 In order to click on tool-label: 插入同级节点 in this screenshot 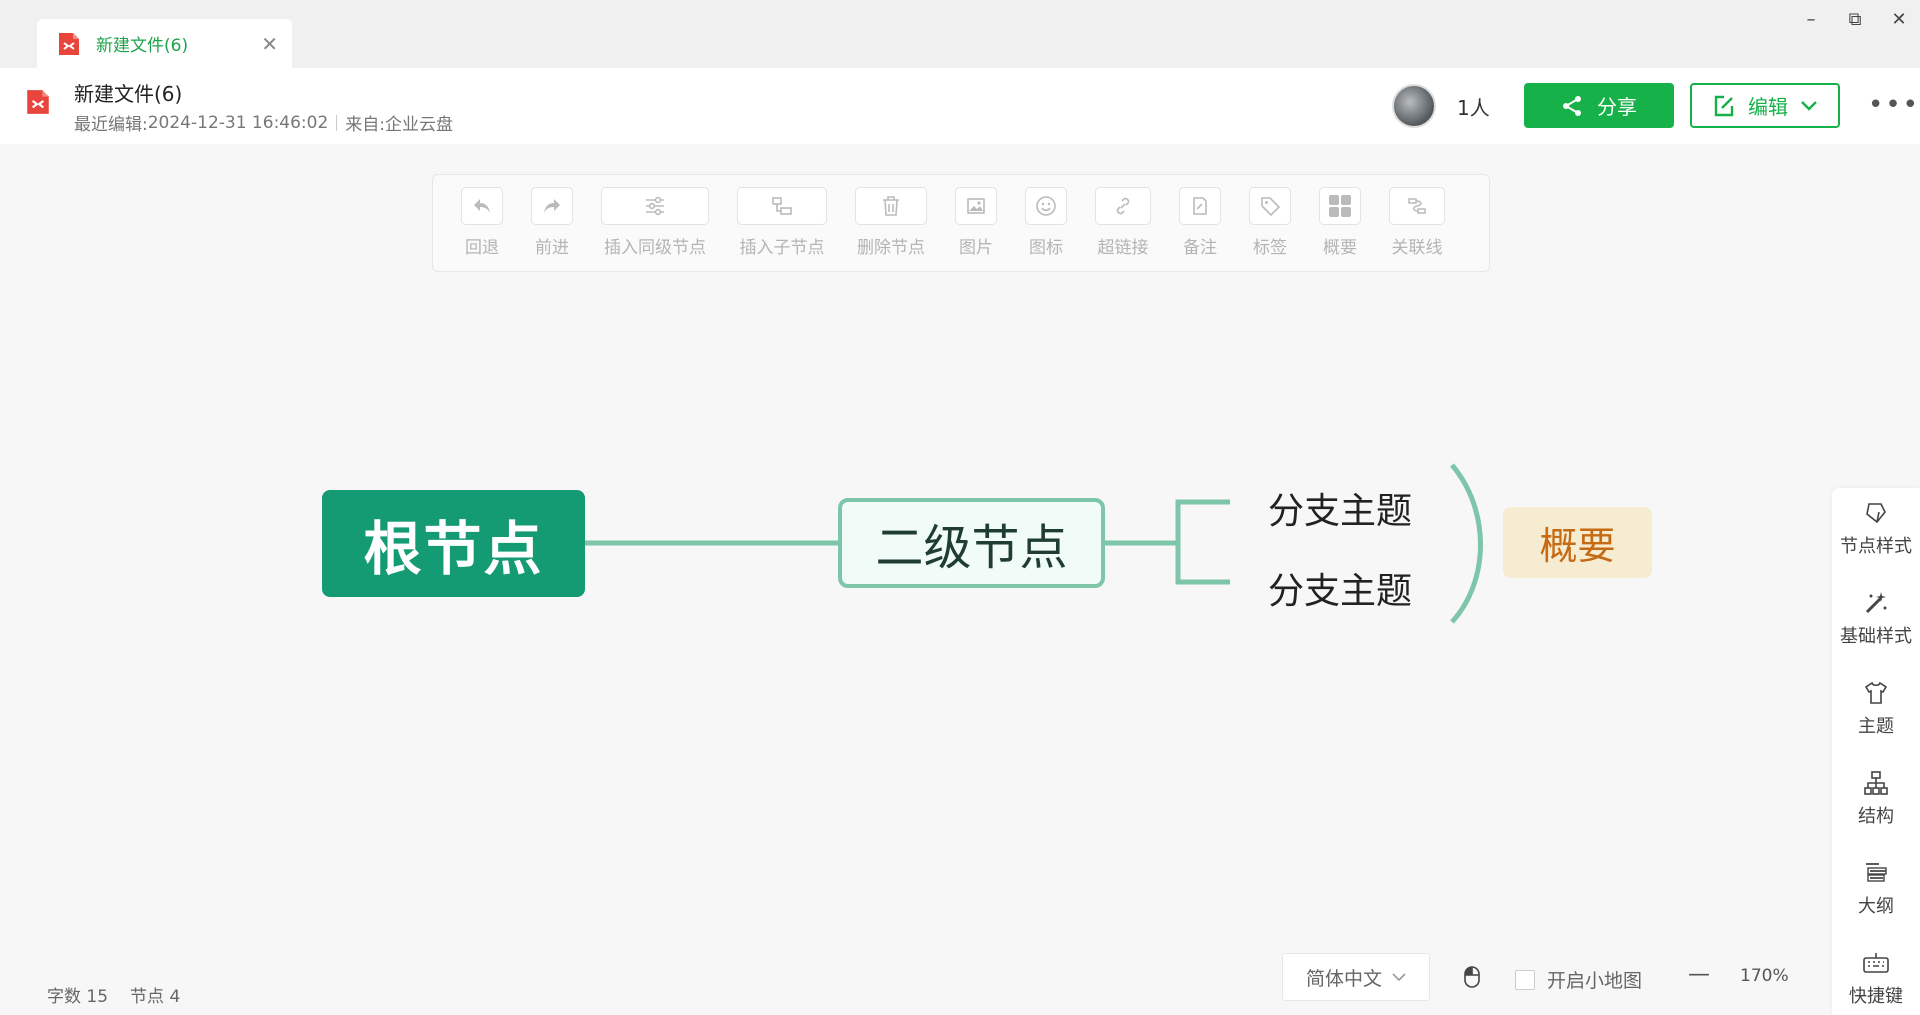, I will do `click(655, 248)`.